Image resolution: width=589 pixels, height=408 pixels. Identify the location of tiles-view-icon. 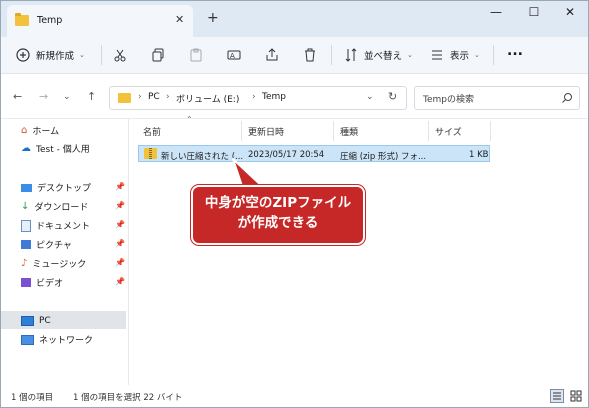
(576, 396).